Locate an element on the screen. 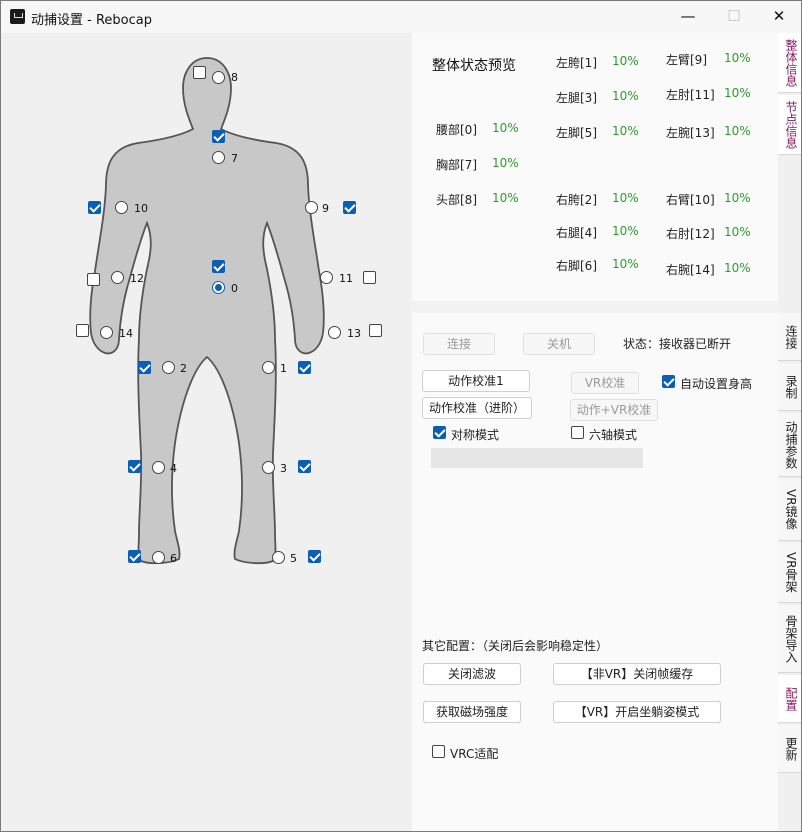 The width and height of the screenshot is (802, 832). progress-bar is located at coordinates (537, 458).